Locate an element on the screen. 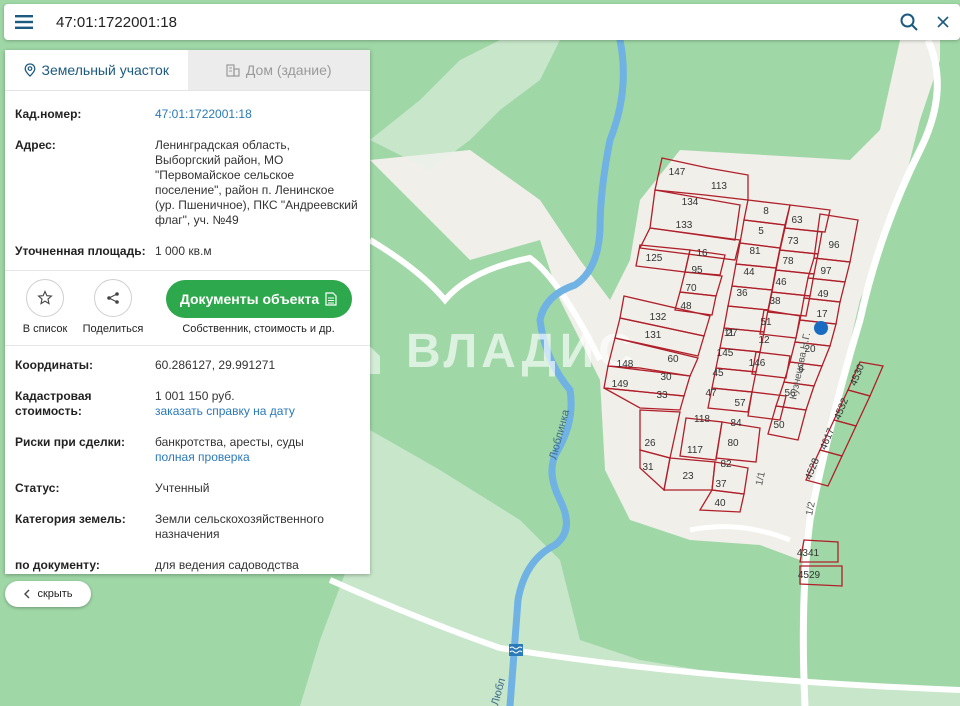 This screenshot has width=960, height=706. plot-number-label: 37 is located at coordinates (721, 484).